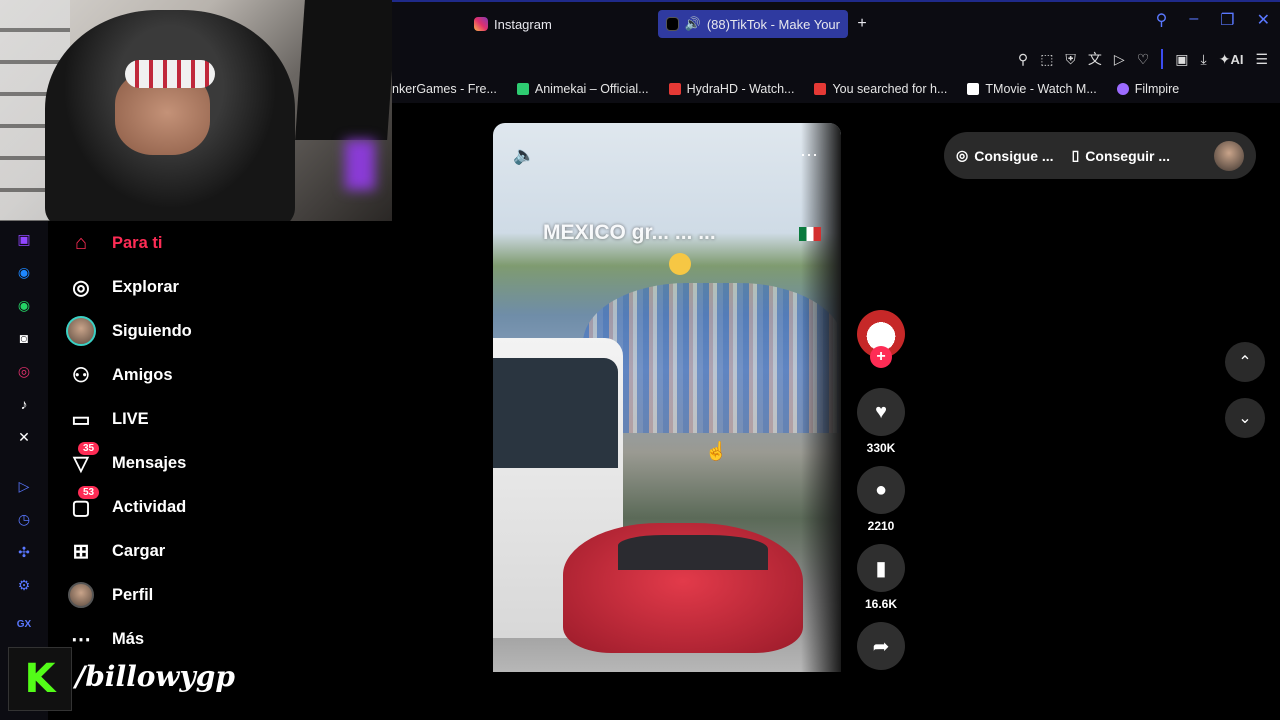  I want to click on nav-item-mas: ⋯ Más, so click(105, 639).